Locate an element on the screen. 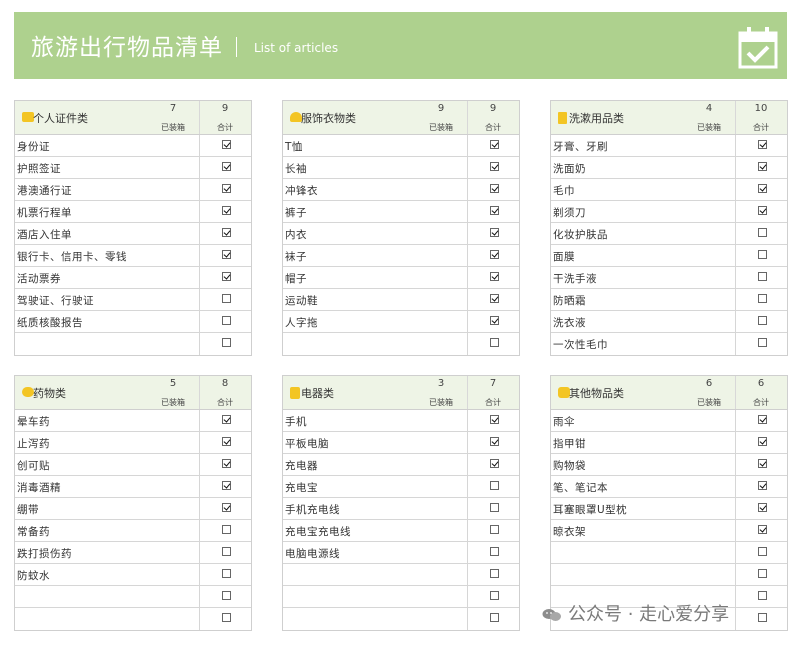  category-title: 其他物品类 is located at coordinates (596, 393).